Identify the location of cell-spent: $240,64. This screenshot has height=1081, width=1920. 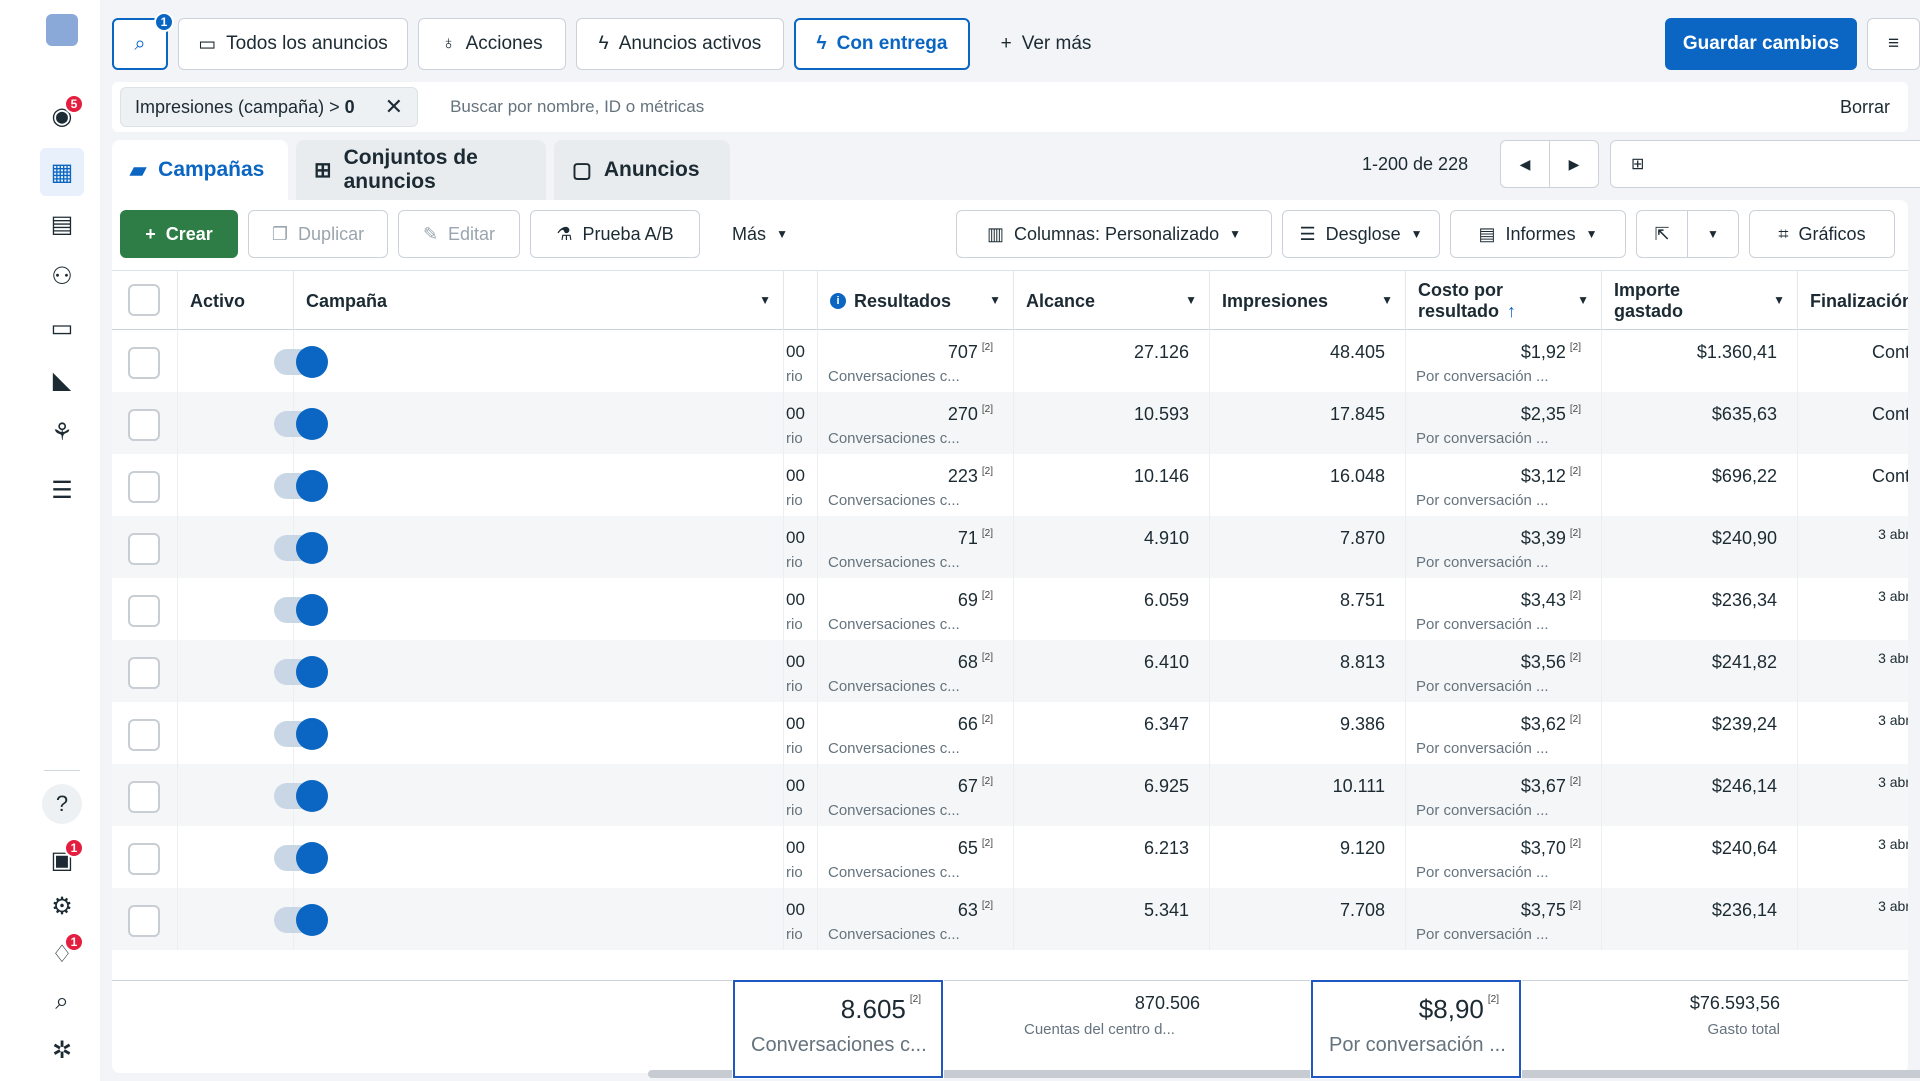
(1700, 857).